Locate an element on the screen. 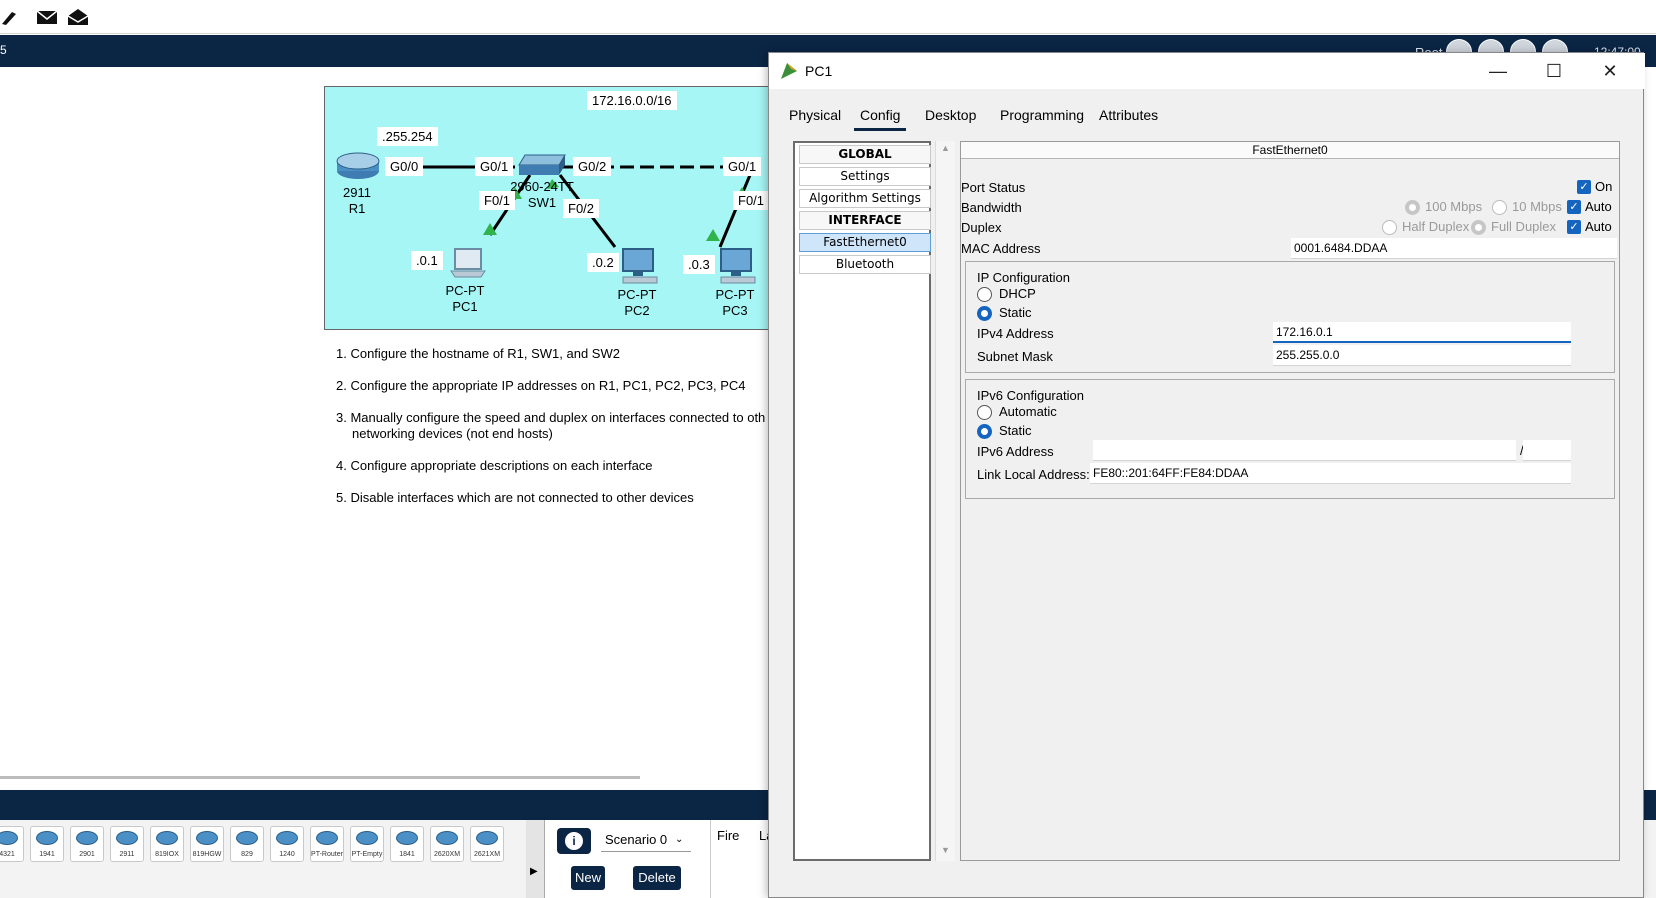  device-button: 1240 is located at coordinates (287, 844).